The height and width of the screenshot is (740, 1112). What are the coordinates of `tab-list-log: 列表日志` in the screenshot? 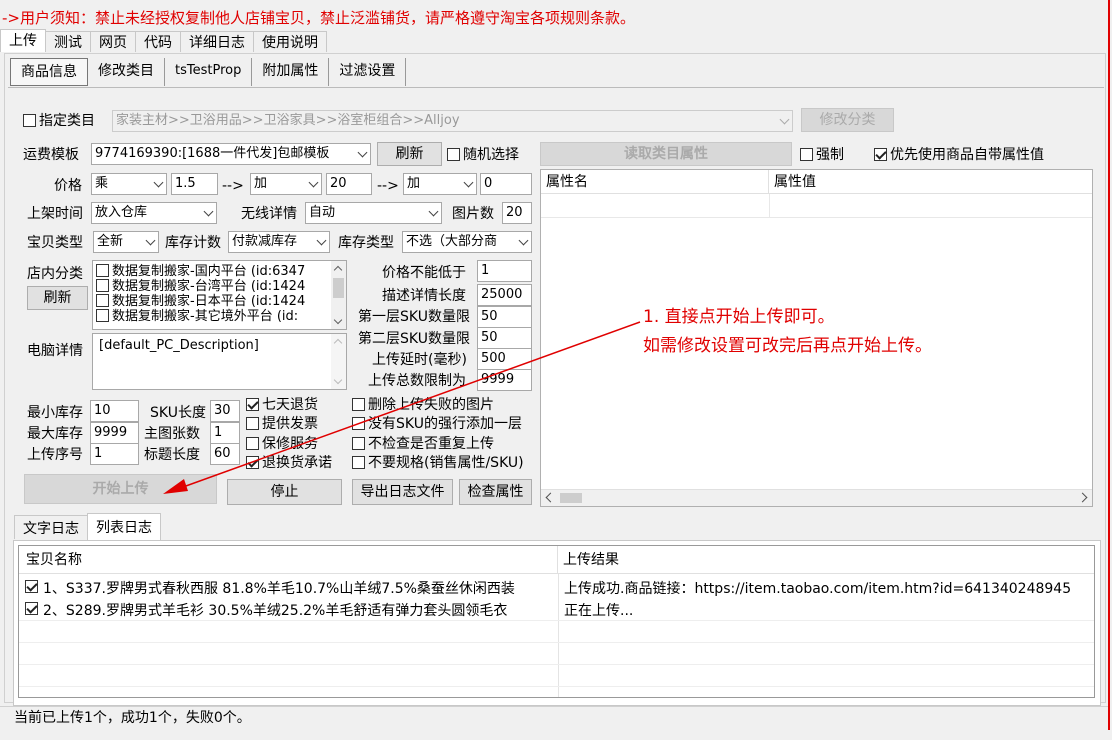 It's located at (124, 526).